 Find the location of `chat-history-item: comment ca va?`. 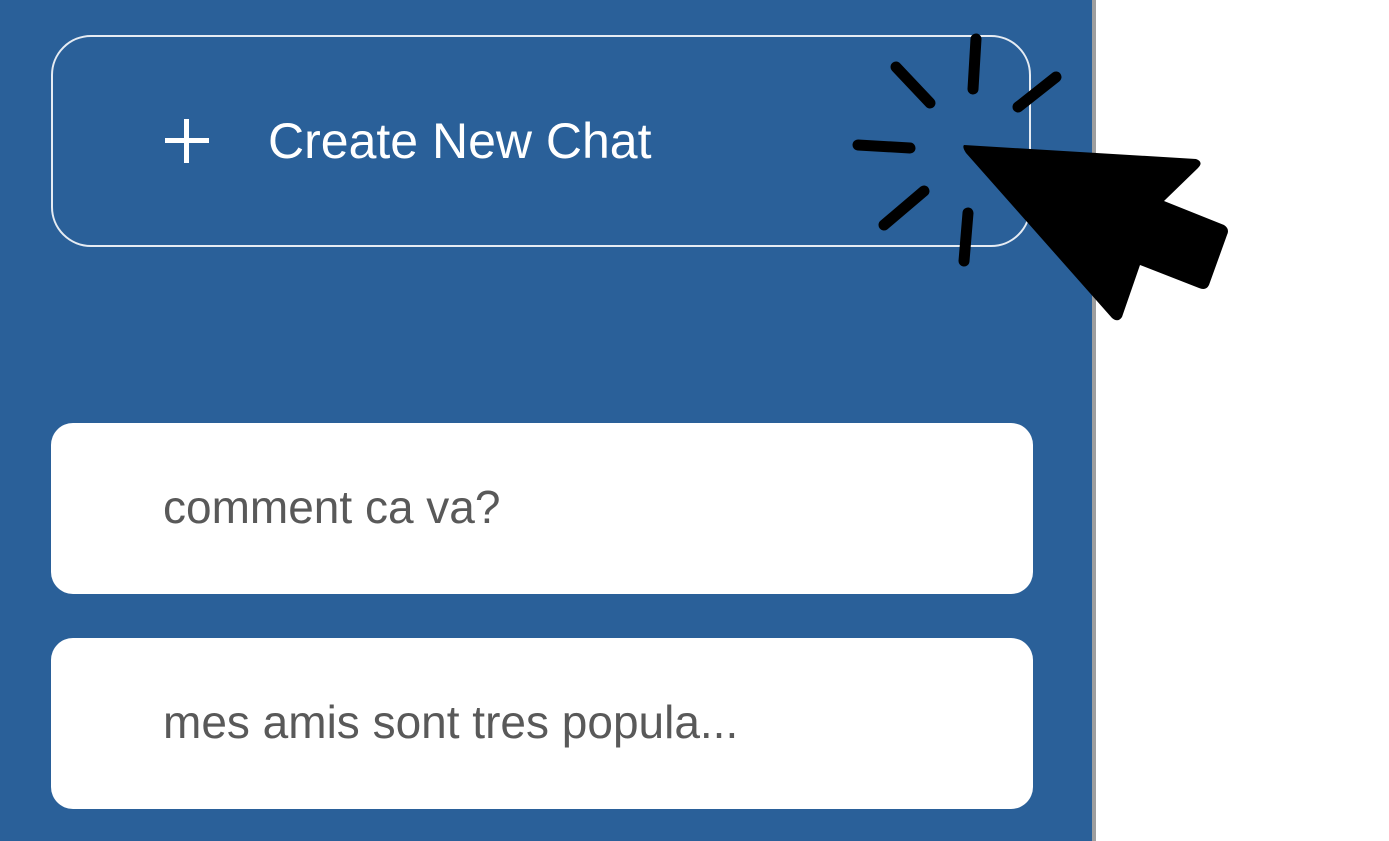

chat-history-item: comment ca va? is located at coordinates (542, 508).